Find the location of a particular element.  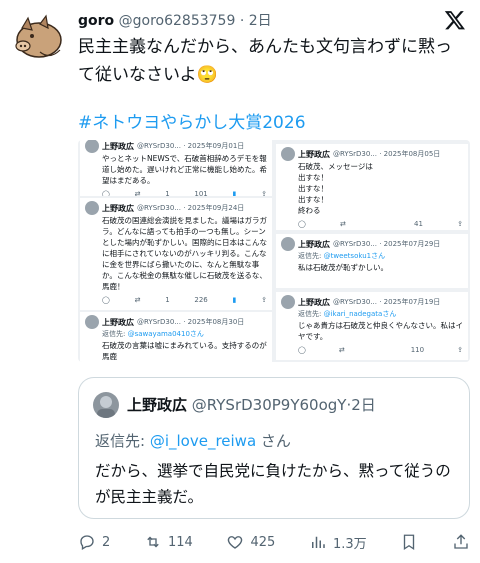

quoted-text: だから、選挙で自民党に負けたから、黙って従うのが民主主義だ。 is located at coordinates (273, 484).